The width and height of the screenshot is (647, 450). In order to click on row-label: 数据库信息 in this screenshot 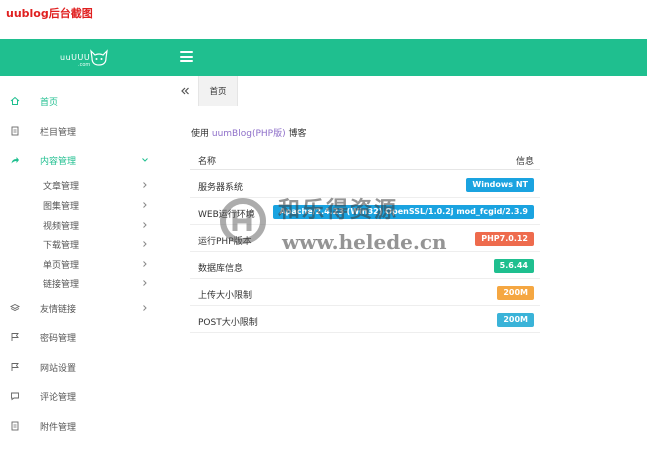, I will do `click(221, 269)`.